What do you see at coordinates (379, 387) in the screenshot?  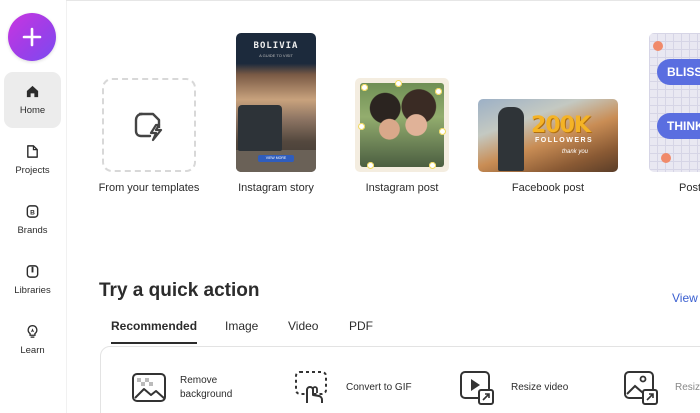 I see `action-label: Convert to GIF` at bounding box center [379, 387].